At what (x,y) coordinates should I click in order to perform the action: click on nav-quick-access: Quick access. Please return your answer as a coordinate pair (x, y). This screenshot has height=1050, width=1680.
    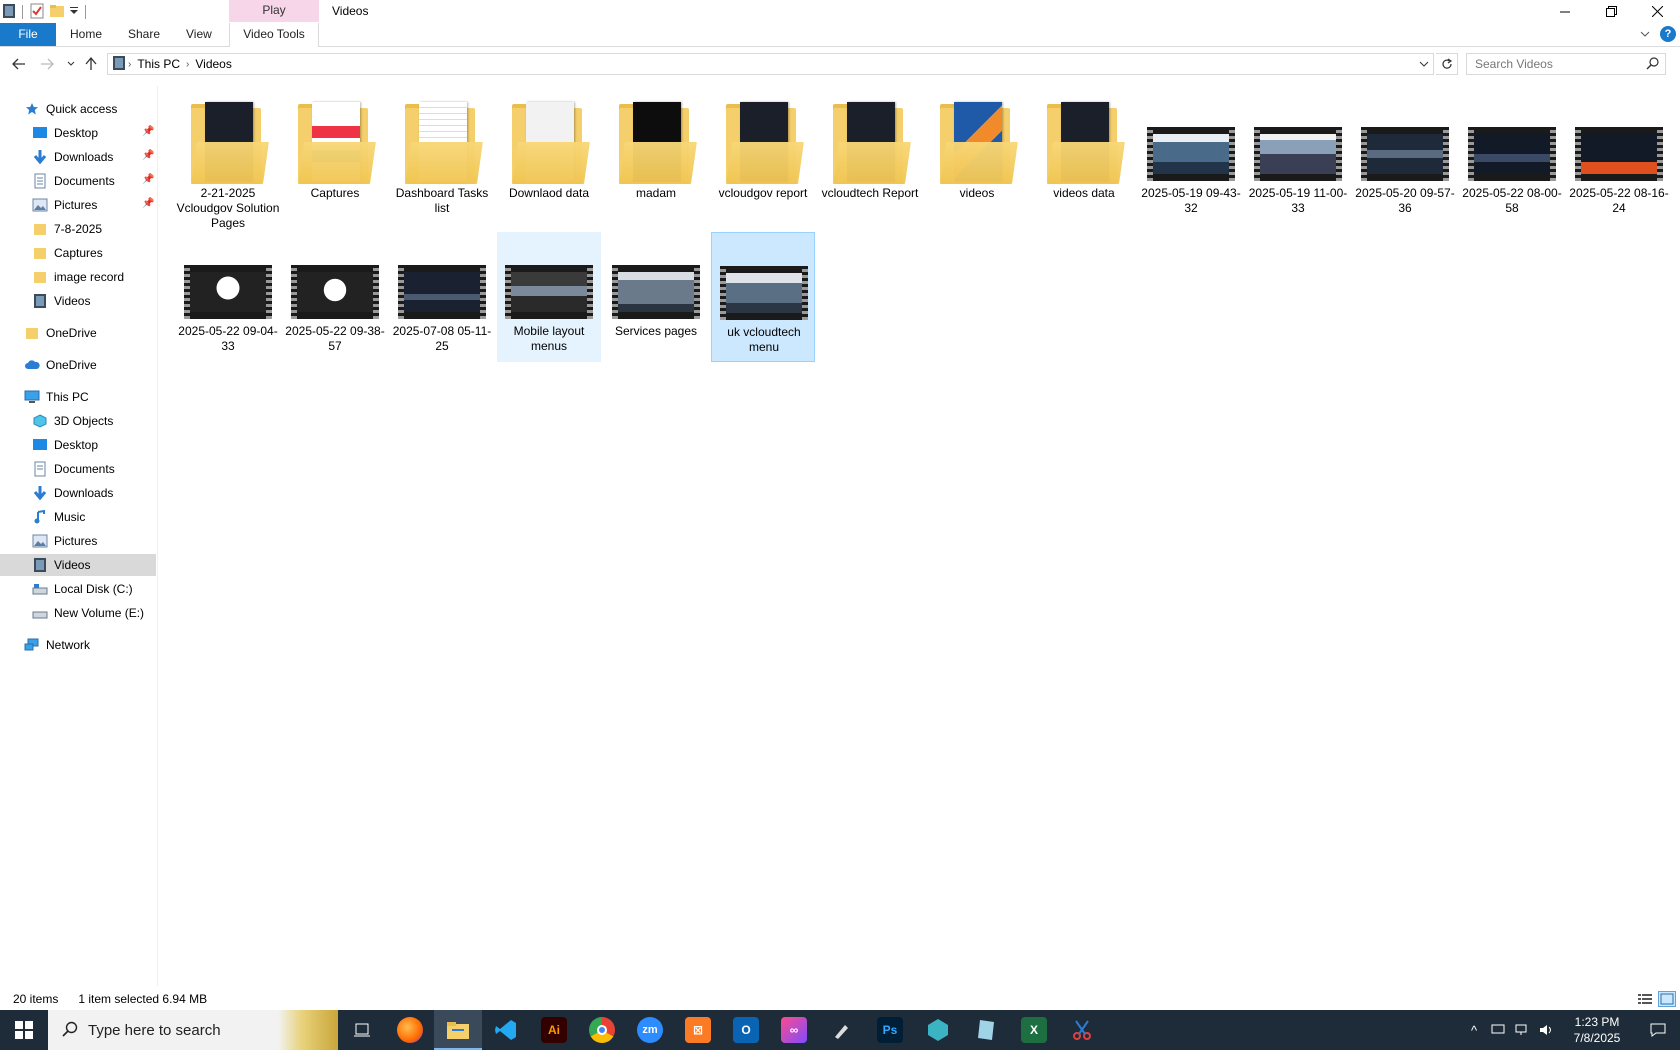
    Looking at the image, I should click on (70, 109).